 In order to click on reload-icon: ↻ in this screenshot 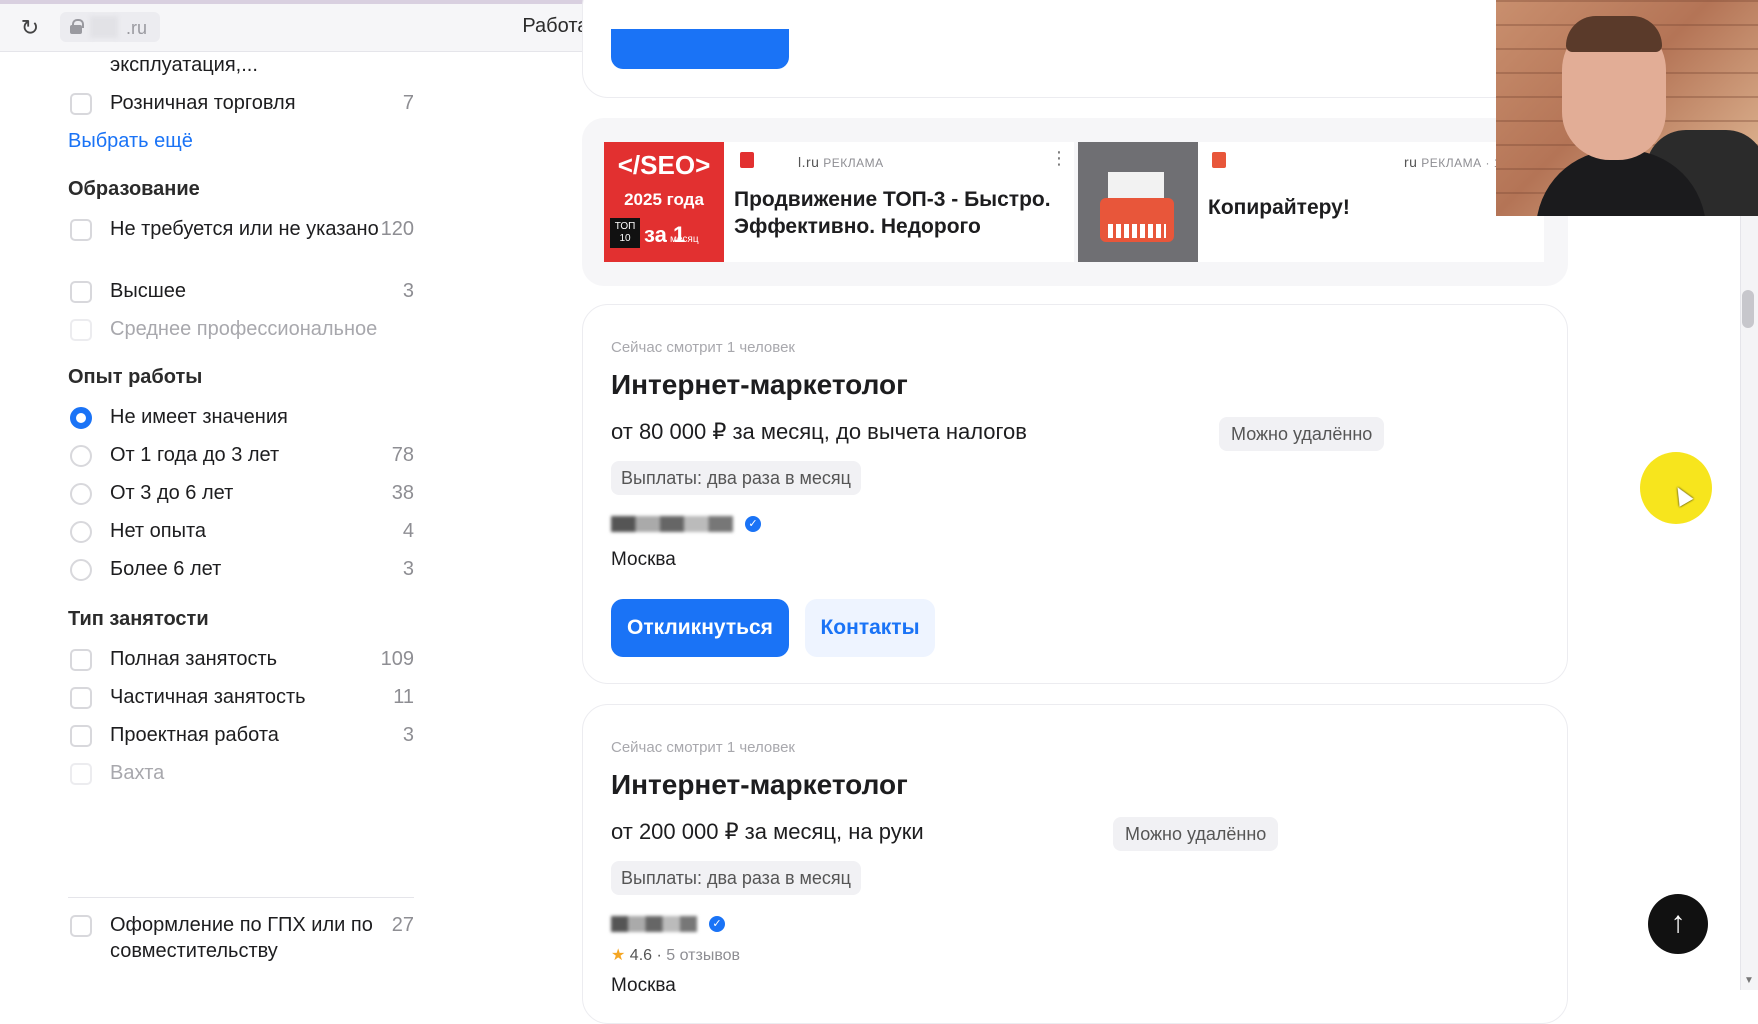, I will do `click(30, 28)`.